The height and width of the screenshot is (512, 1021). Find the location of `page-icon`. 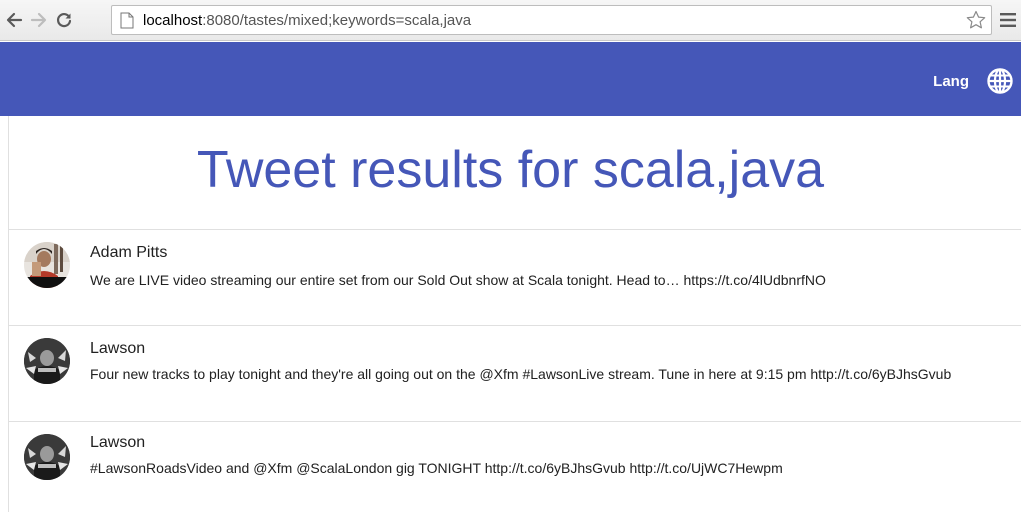

page-icon is located at coordinates (127, 20).